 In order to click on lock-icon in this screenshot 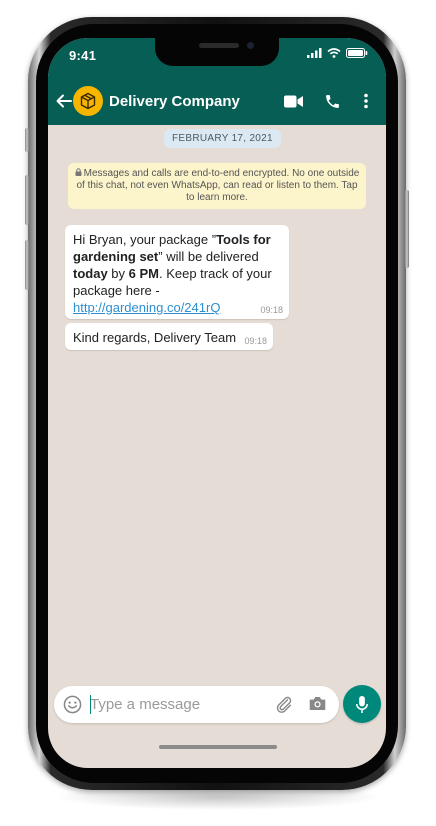, I will do `click(78, 174)`.